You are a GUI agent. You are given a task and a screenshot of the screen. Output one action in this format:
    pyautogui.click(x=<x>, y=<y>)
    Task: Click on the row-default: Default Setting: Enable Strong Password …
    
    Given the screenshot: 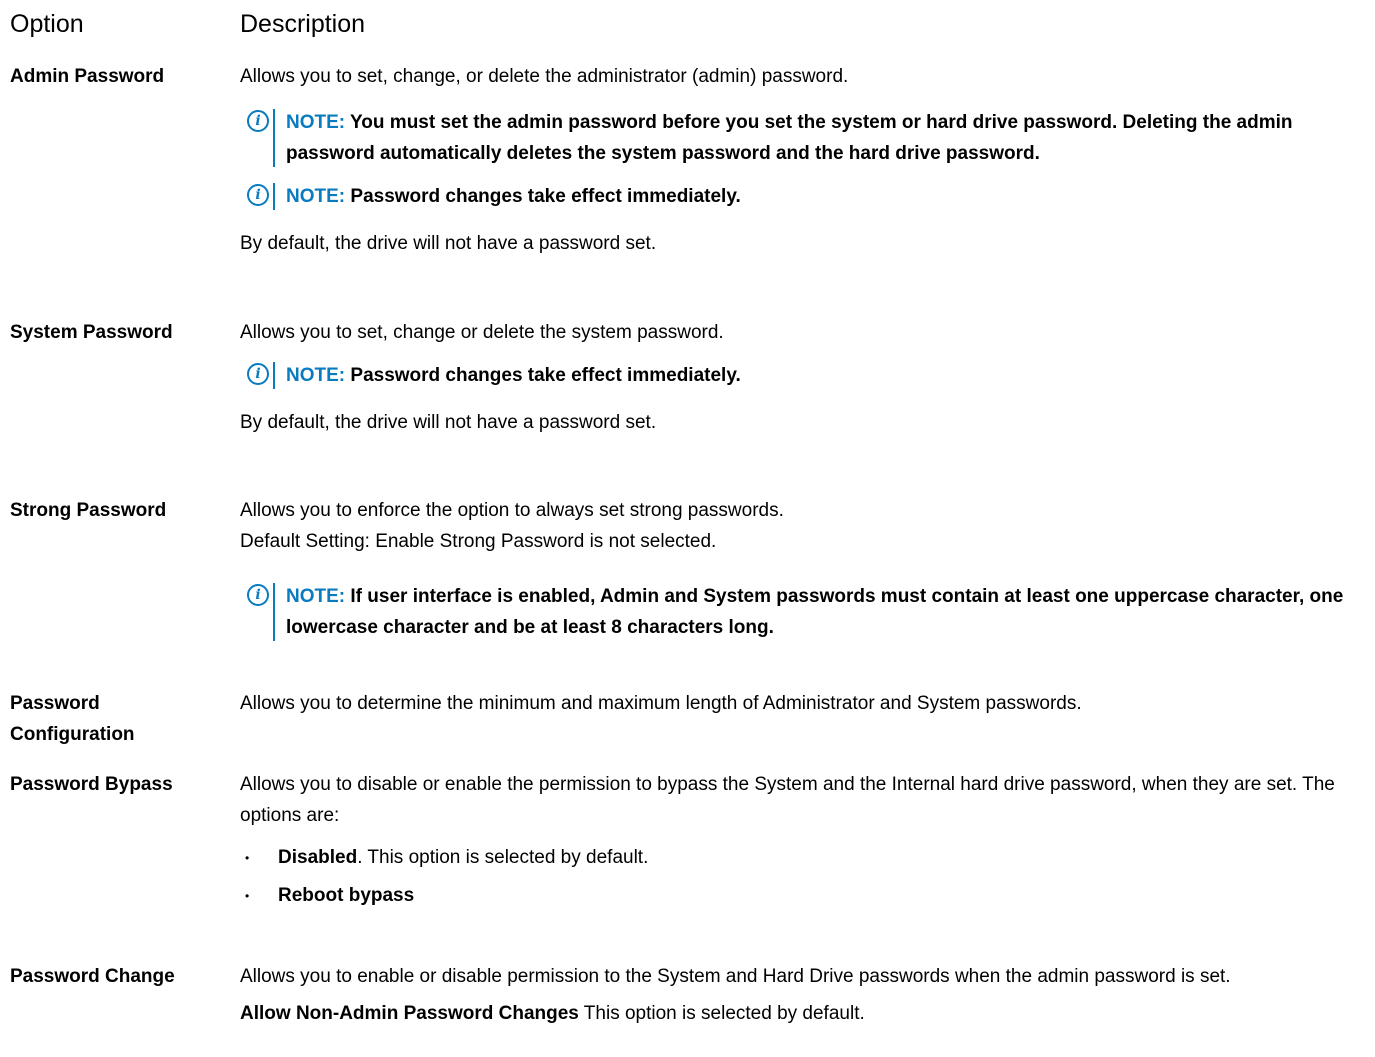 What is the action you would take?
    pyautogui.click(x=478, y=541)
    